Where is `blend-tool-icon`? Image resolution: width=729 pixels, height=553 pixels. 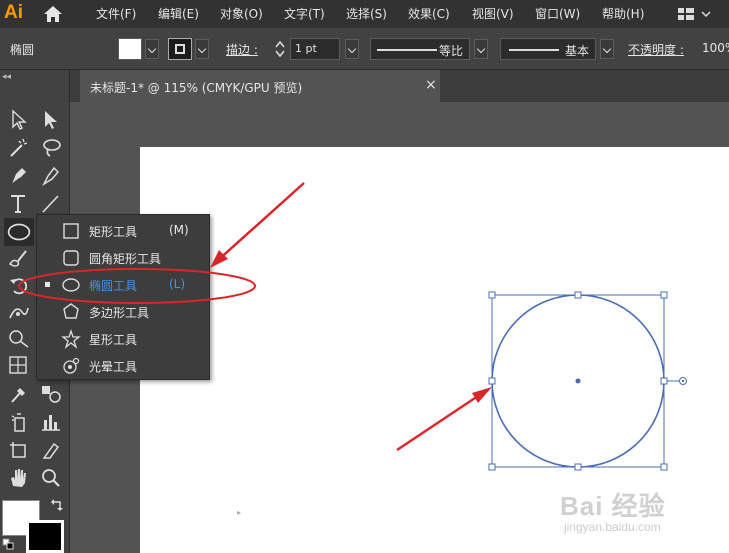 blend-tool-icon is located at coordinates (51, 394).